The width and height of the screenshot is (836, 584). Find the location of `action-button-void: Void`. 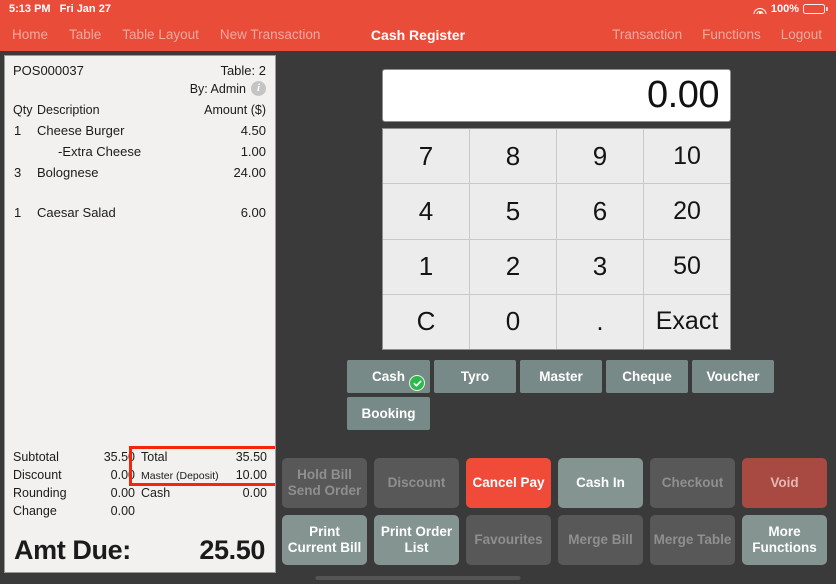

action-button-void: Void is located at coordinates (784, 483).